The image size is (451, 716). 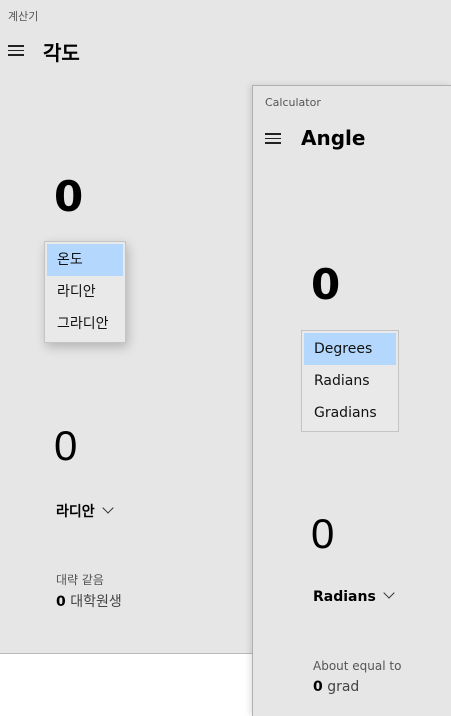 What do you see at coordinates (75, 512) in the screenshot?
I see `output-unit-label: 라디안` at bounding box center [75, 512].